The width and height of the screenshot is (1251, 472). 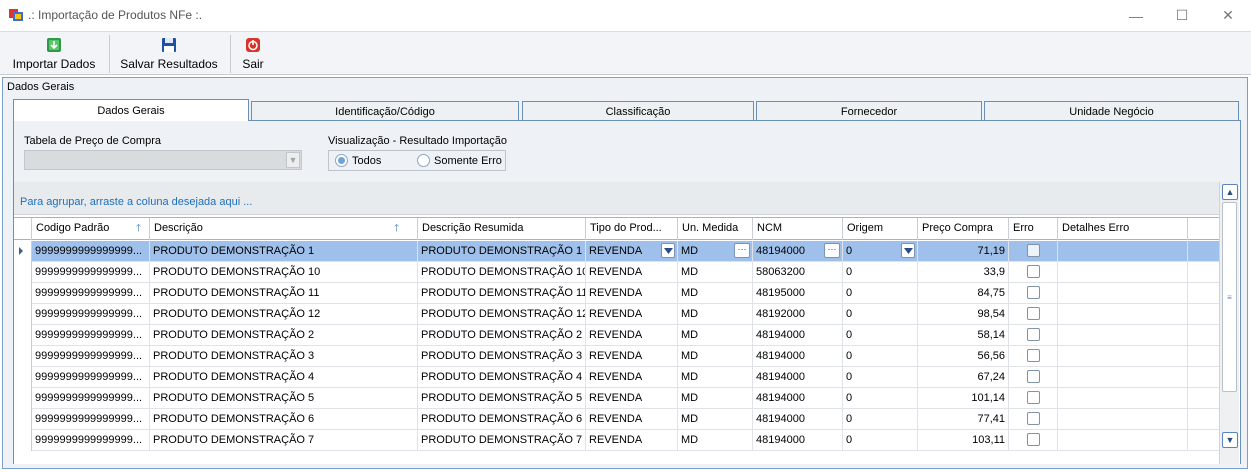 I want to click on save-button: Salvar Resultados, so click(x=169, y=54).